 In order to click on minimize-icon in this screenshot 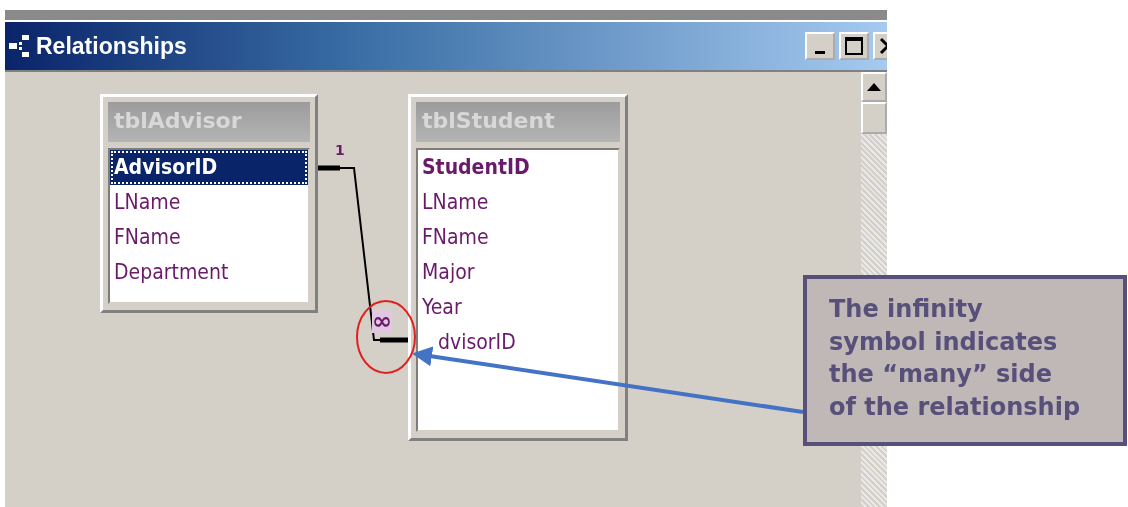, I will do `click(820, 52)`.